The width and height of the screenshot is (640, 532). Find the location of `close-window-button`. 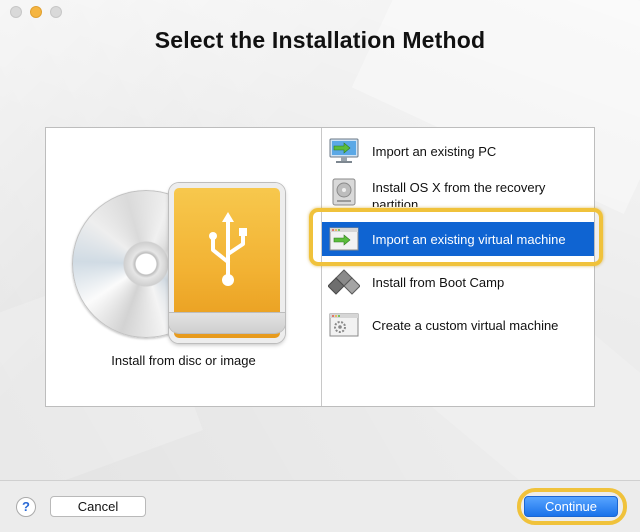

close-window-button is located at coordinates (16, 12).